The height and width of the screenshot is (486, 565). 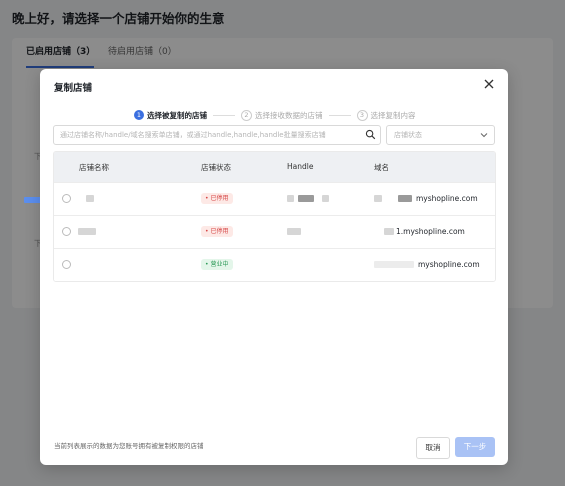 I want to click on step-label: 选择接收数据的店铺, so click(x=289, y=115).